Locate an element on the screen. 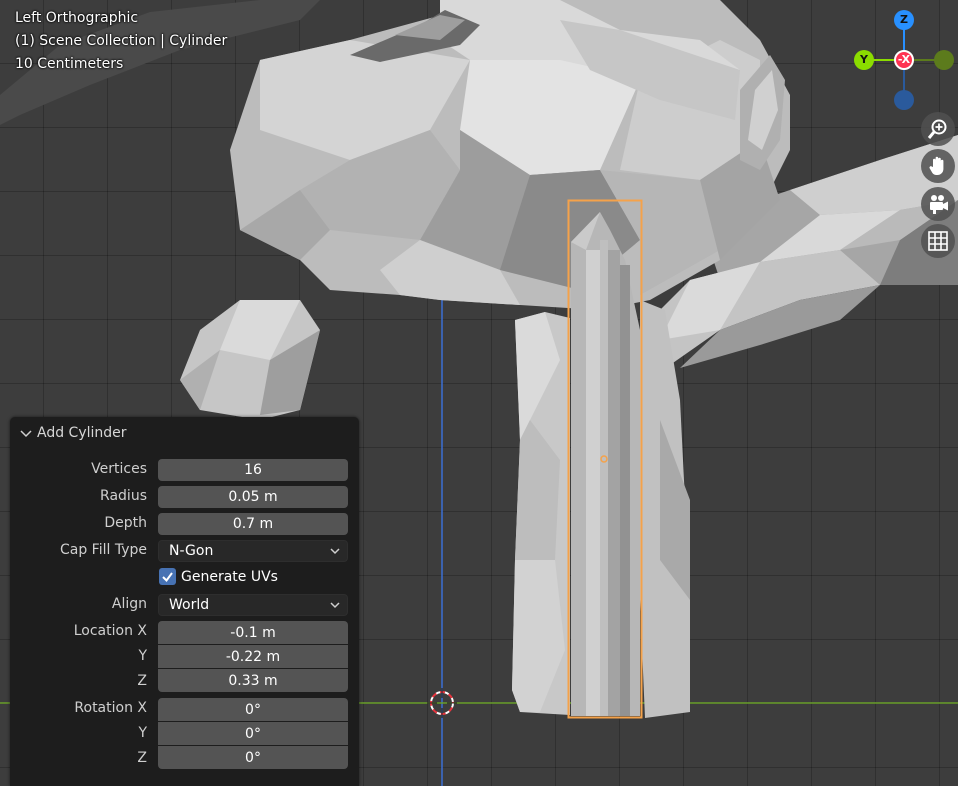 This screenshot has width=958, height=786. hand-pan-icon is located at coordinates (936, 165).